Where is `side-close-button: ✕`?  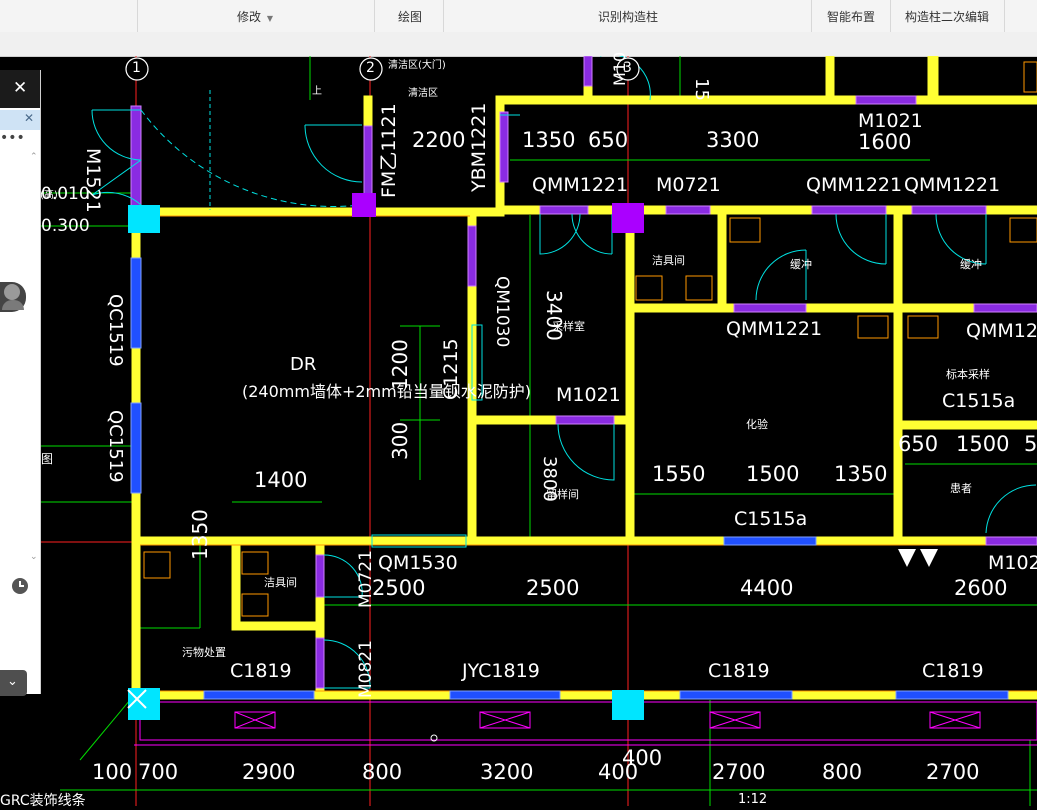
side-close-button: ✕ is located at coordinates (20, 89).